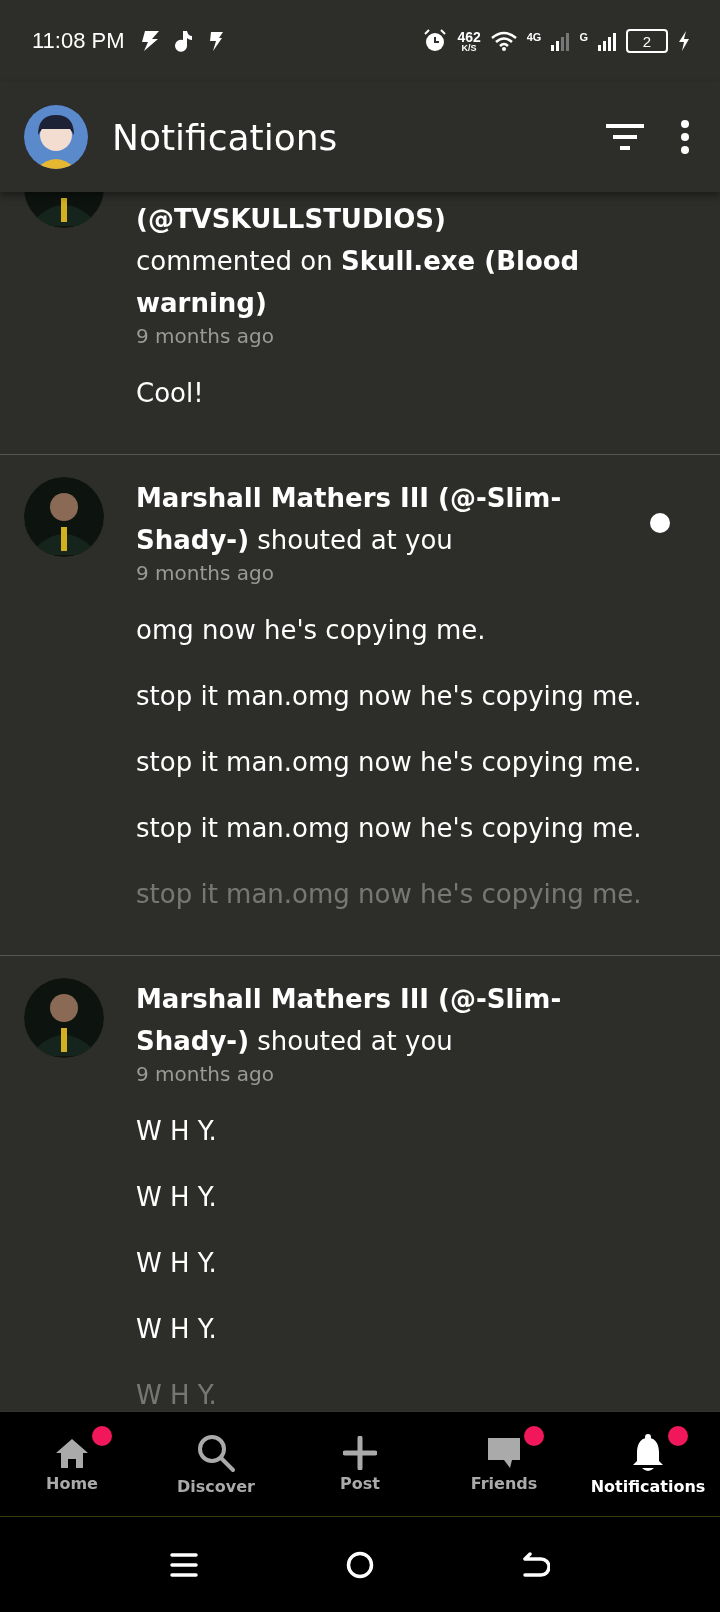 The width and height of the screenshot is (720, 1612). I want to click on menu-icon, so click(184, 1564).